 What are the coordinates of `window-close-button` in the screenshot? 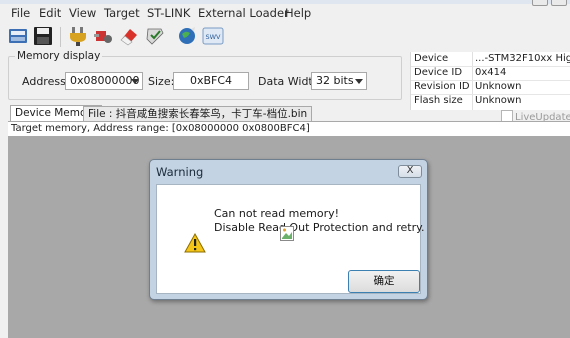 It's located at (559, 3).